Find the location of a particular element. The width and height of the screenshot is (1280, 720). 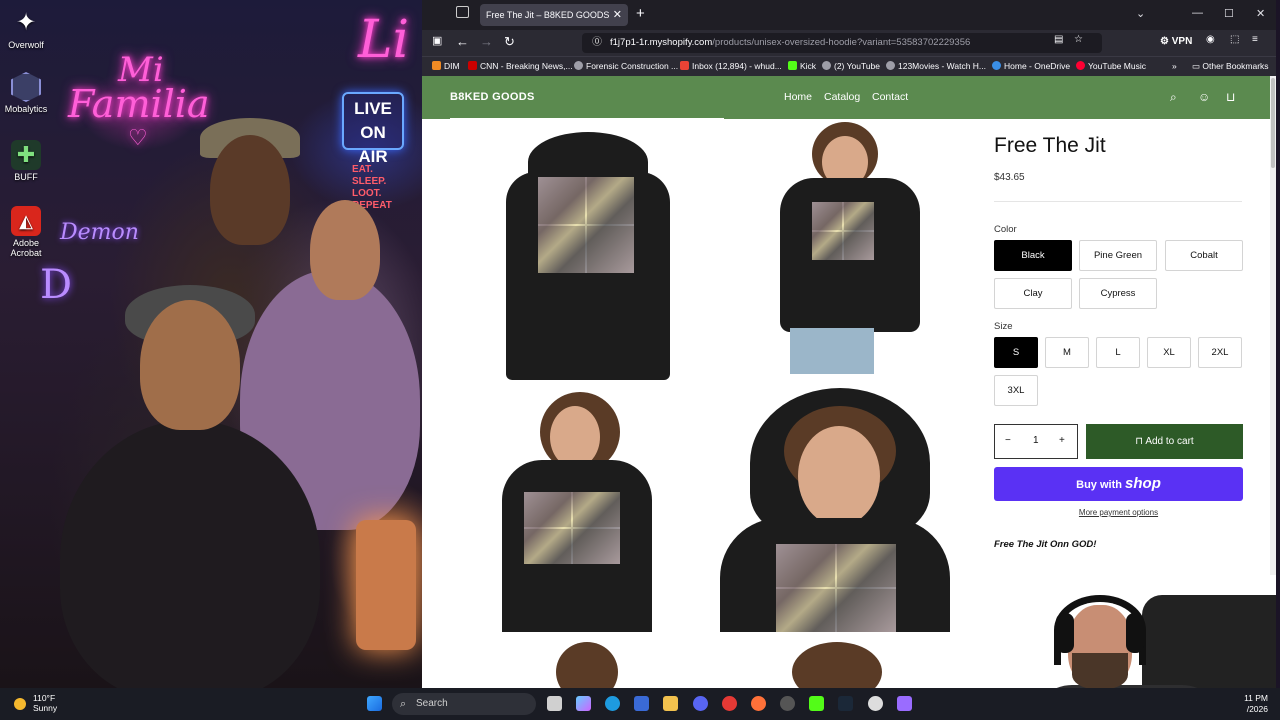

clock: 11 PM /2026 is located at coordinates (1256, 704).